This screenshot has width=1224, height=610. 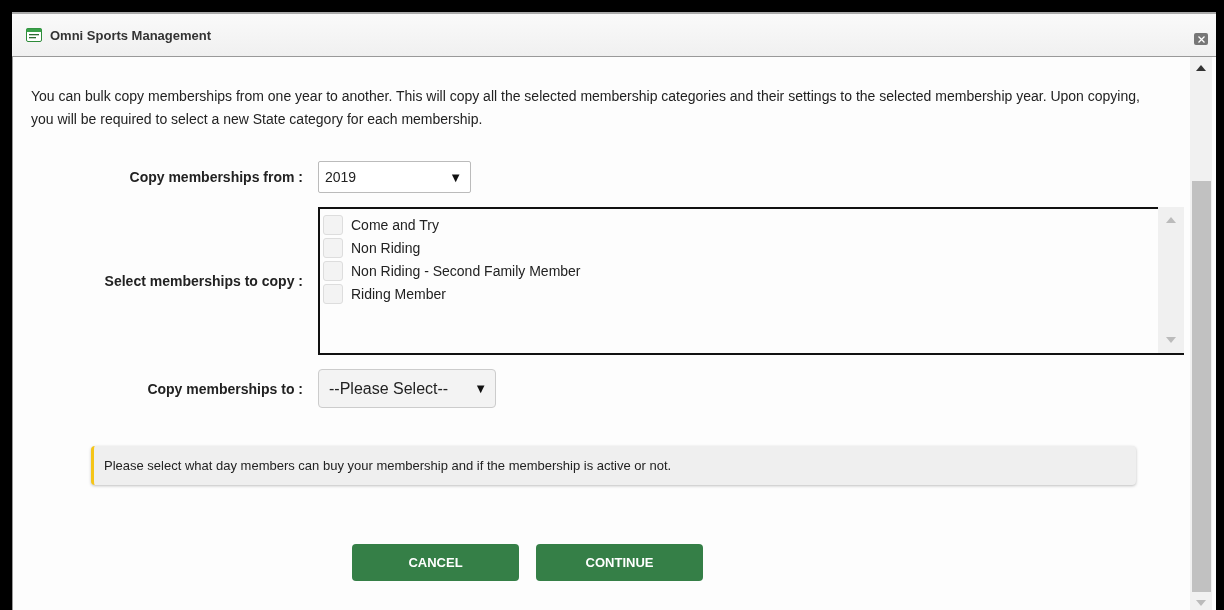 What do you see at coordinates (386, 247) in the screenshot?
I see `membership-label: Non Riding` at bounding box center [386, 247].